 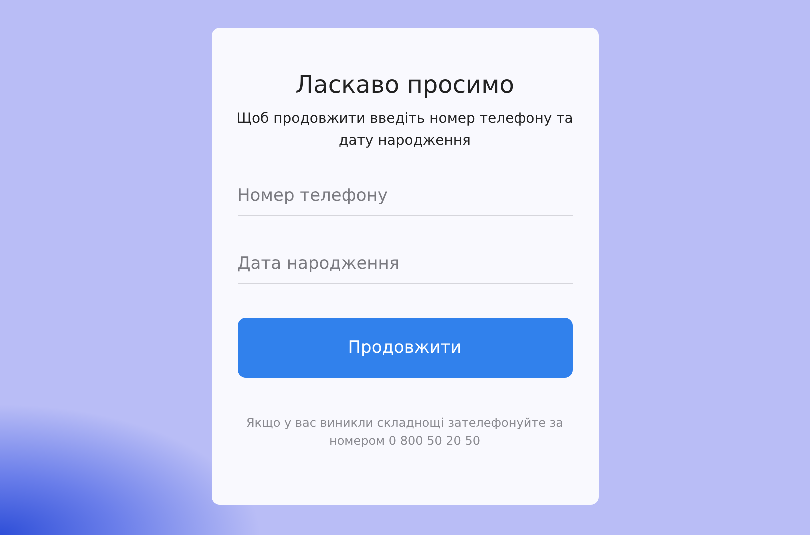 I want to click on input-field: Дата народження, so click(x=405, y=265).